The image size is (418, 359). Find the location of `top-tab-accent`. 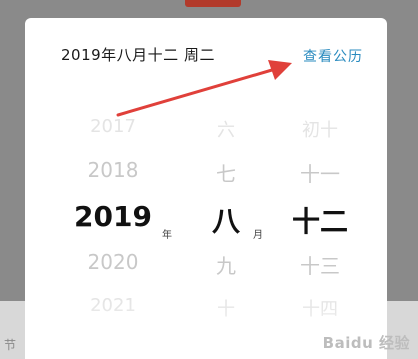

top-tab-accent is located at coordinates (213, 3).